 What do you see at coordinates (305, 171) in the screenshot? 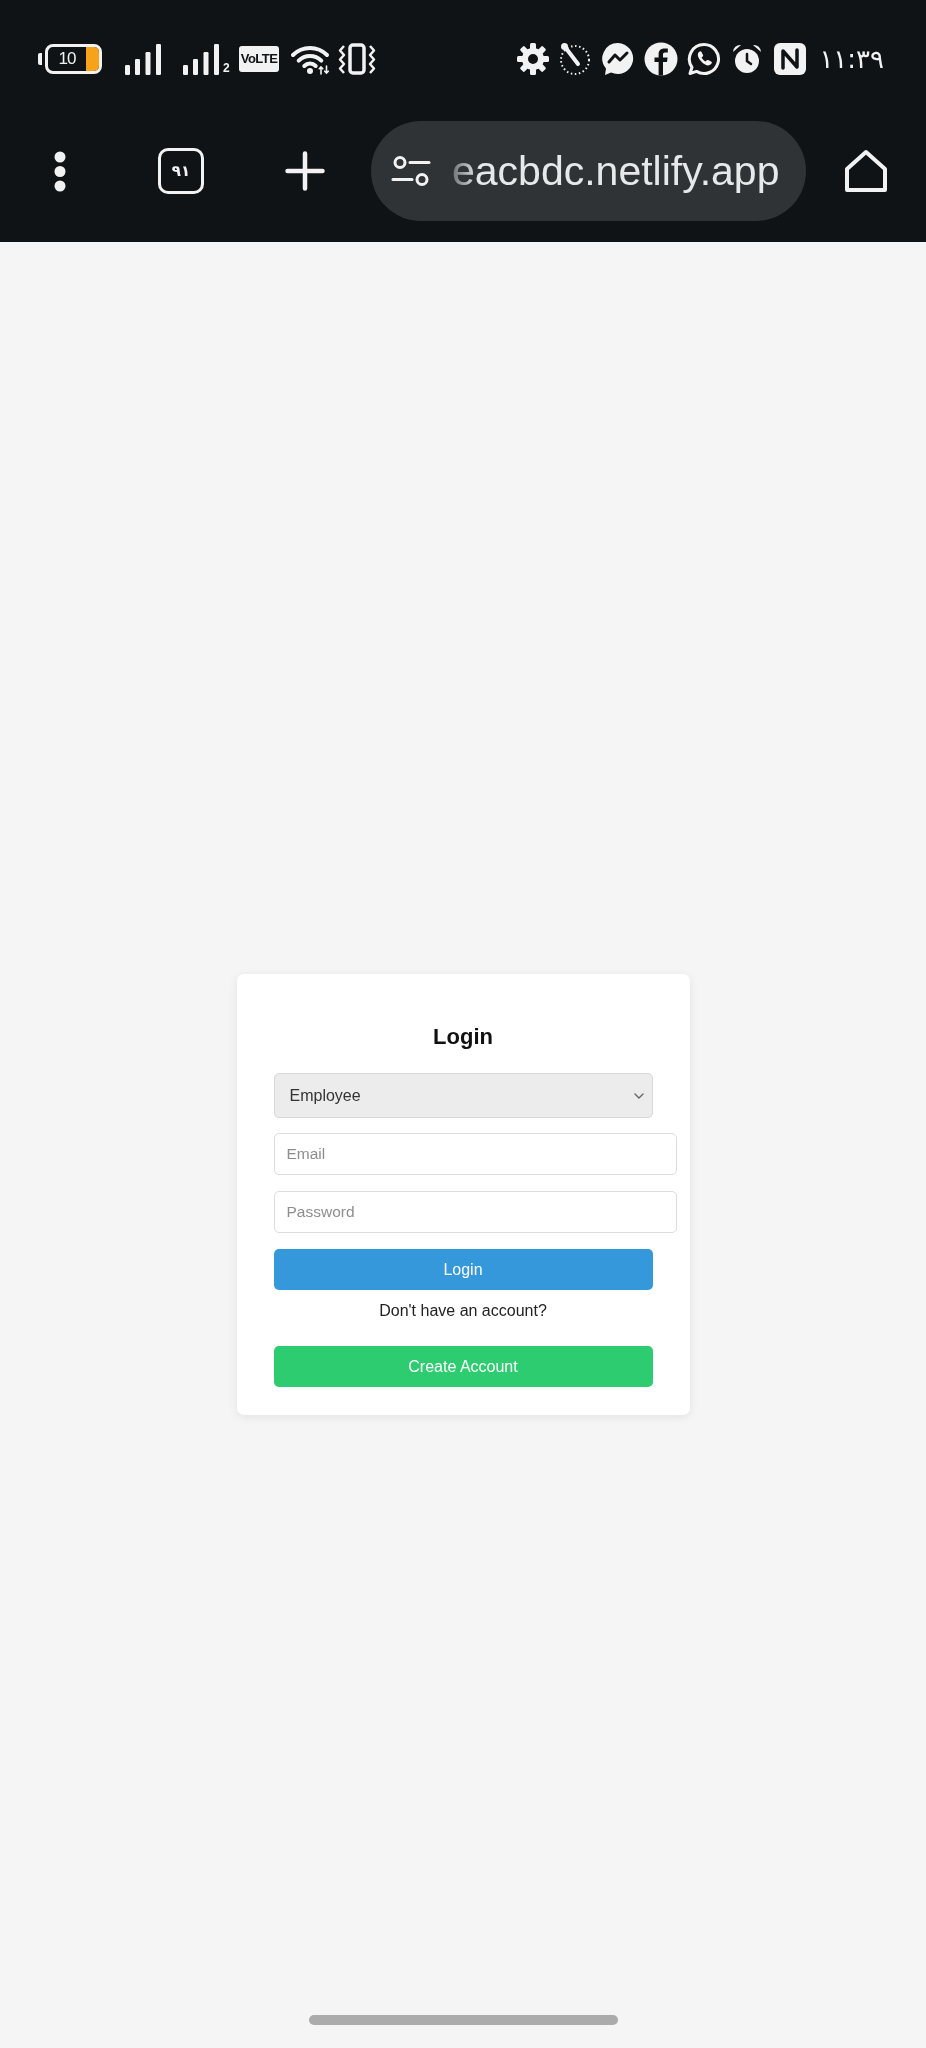
I see `plus-icon` at bounding box center [305, 171].